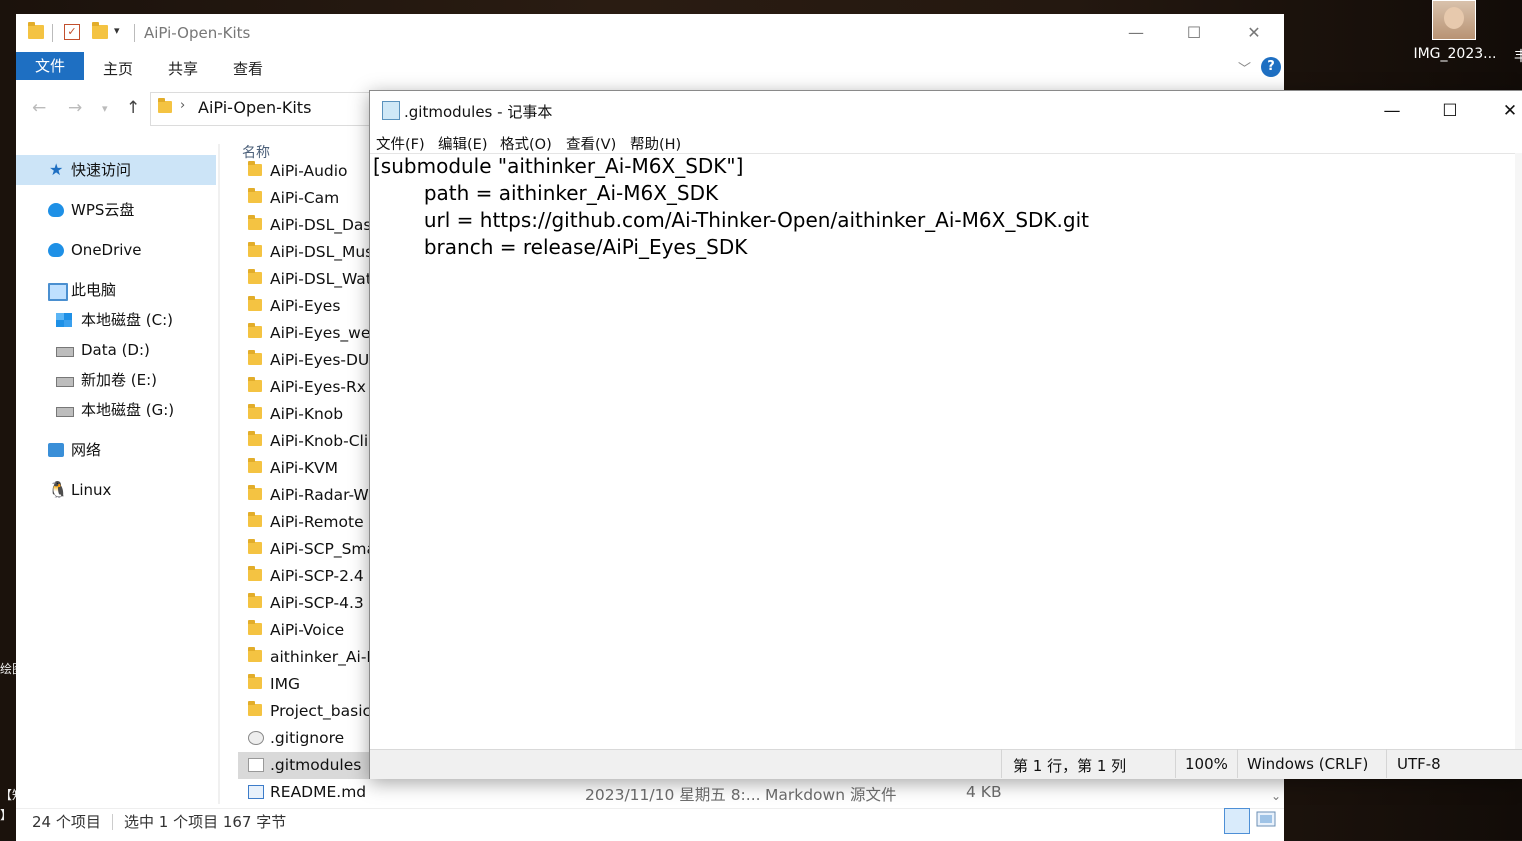 This screenshot has width=1522, height=841. I want to click on new-folder-icon, so click(100, 30).